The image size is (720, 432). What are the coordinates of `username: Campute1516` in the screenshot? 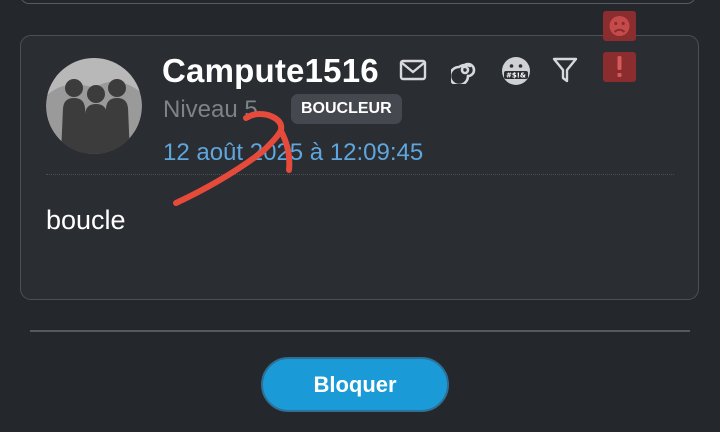 It's located at (270, 71).